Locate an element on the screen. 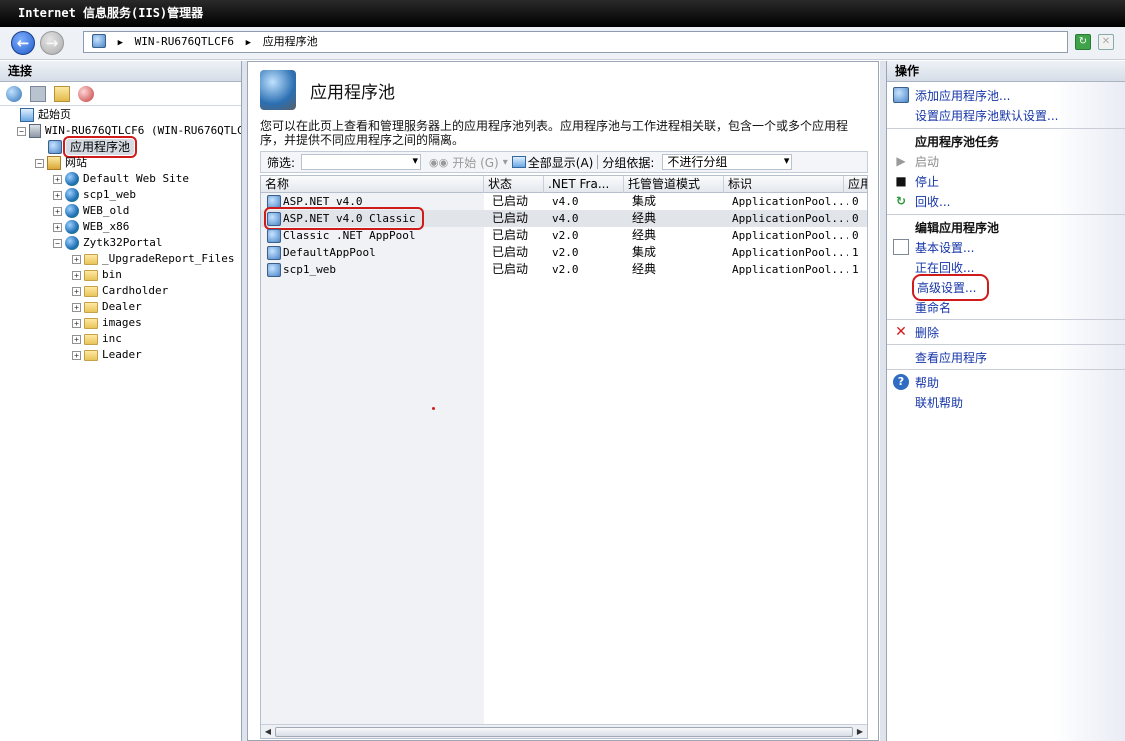 This screenshot has width=1125, height=741. tree-node-site: + WEB_x86 is located at coordinates (91, 227).